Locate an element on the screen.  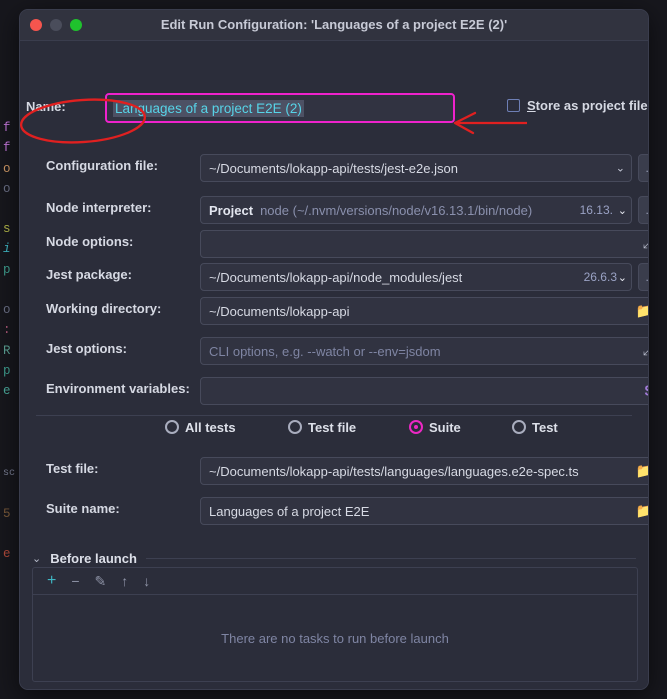
environment-variables-label: Environment variables: is located at coordinates (118, 388).